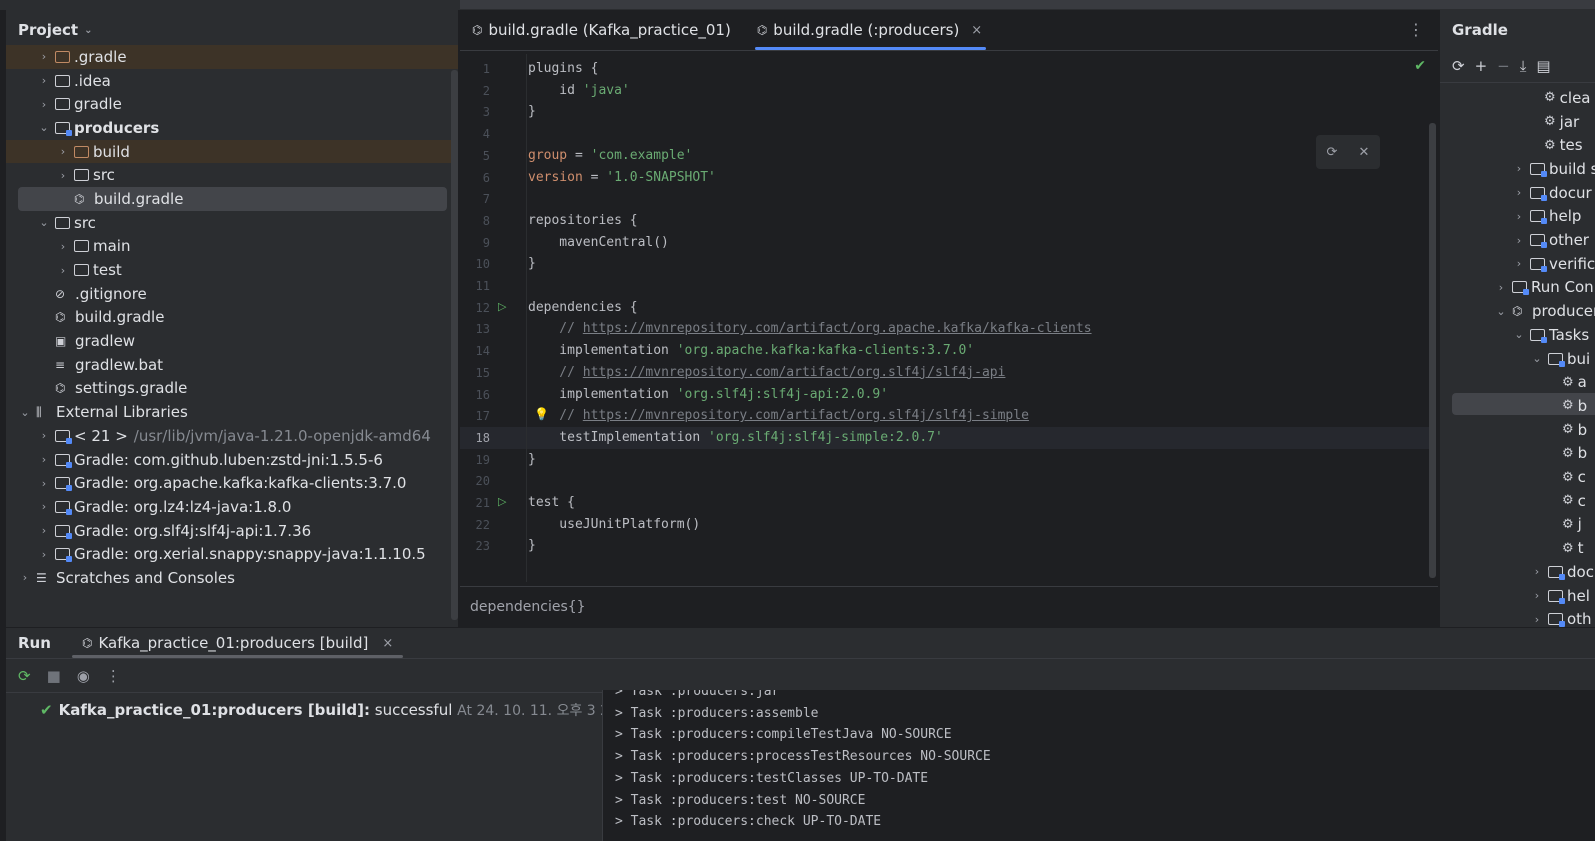 This screenshot has height=841, width=1595. What do you see at coordinates (1544, 311) in the screenshot?
I see `gradle-tree-item: ⌄ ⌬ producer` at bounding box center [1544, 311].